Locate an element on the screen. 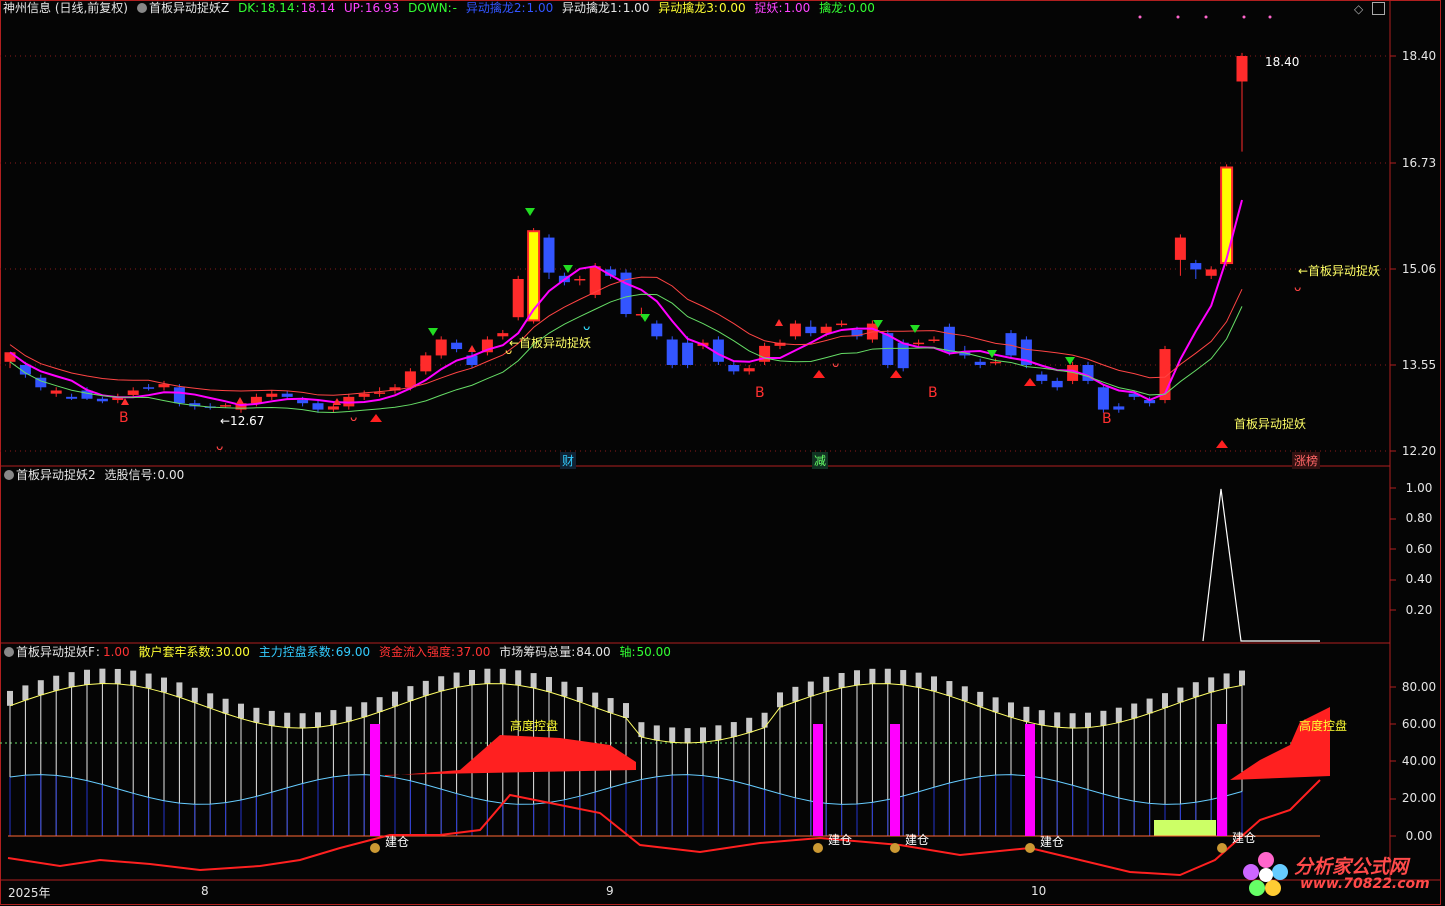  s5-label: 轴: is located at coordinates (627, 652).